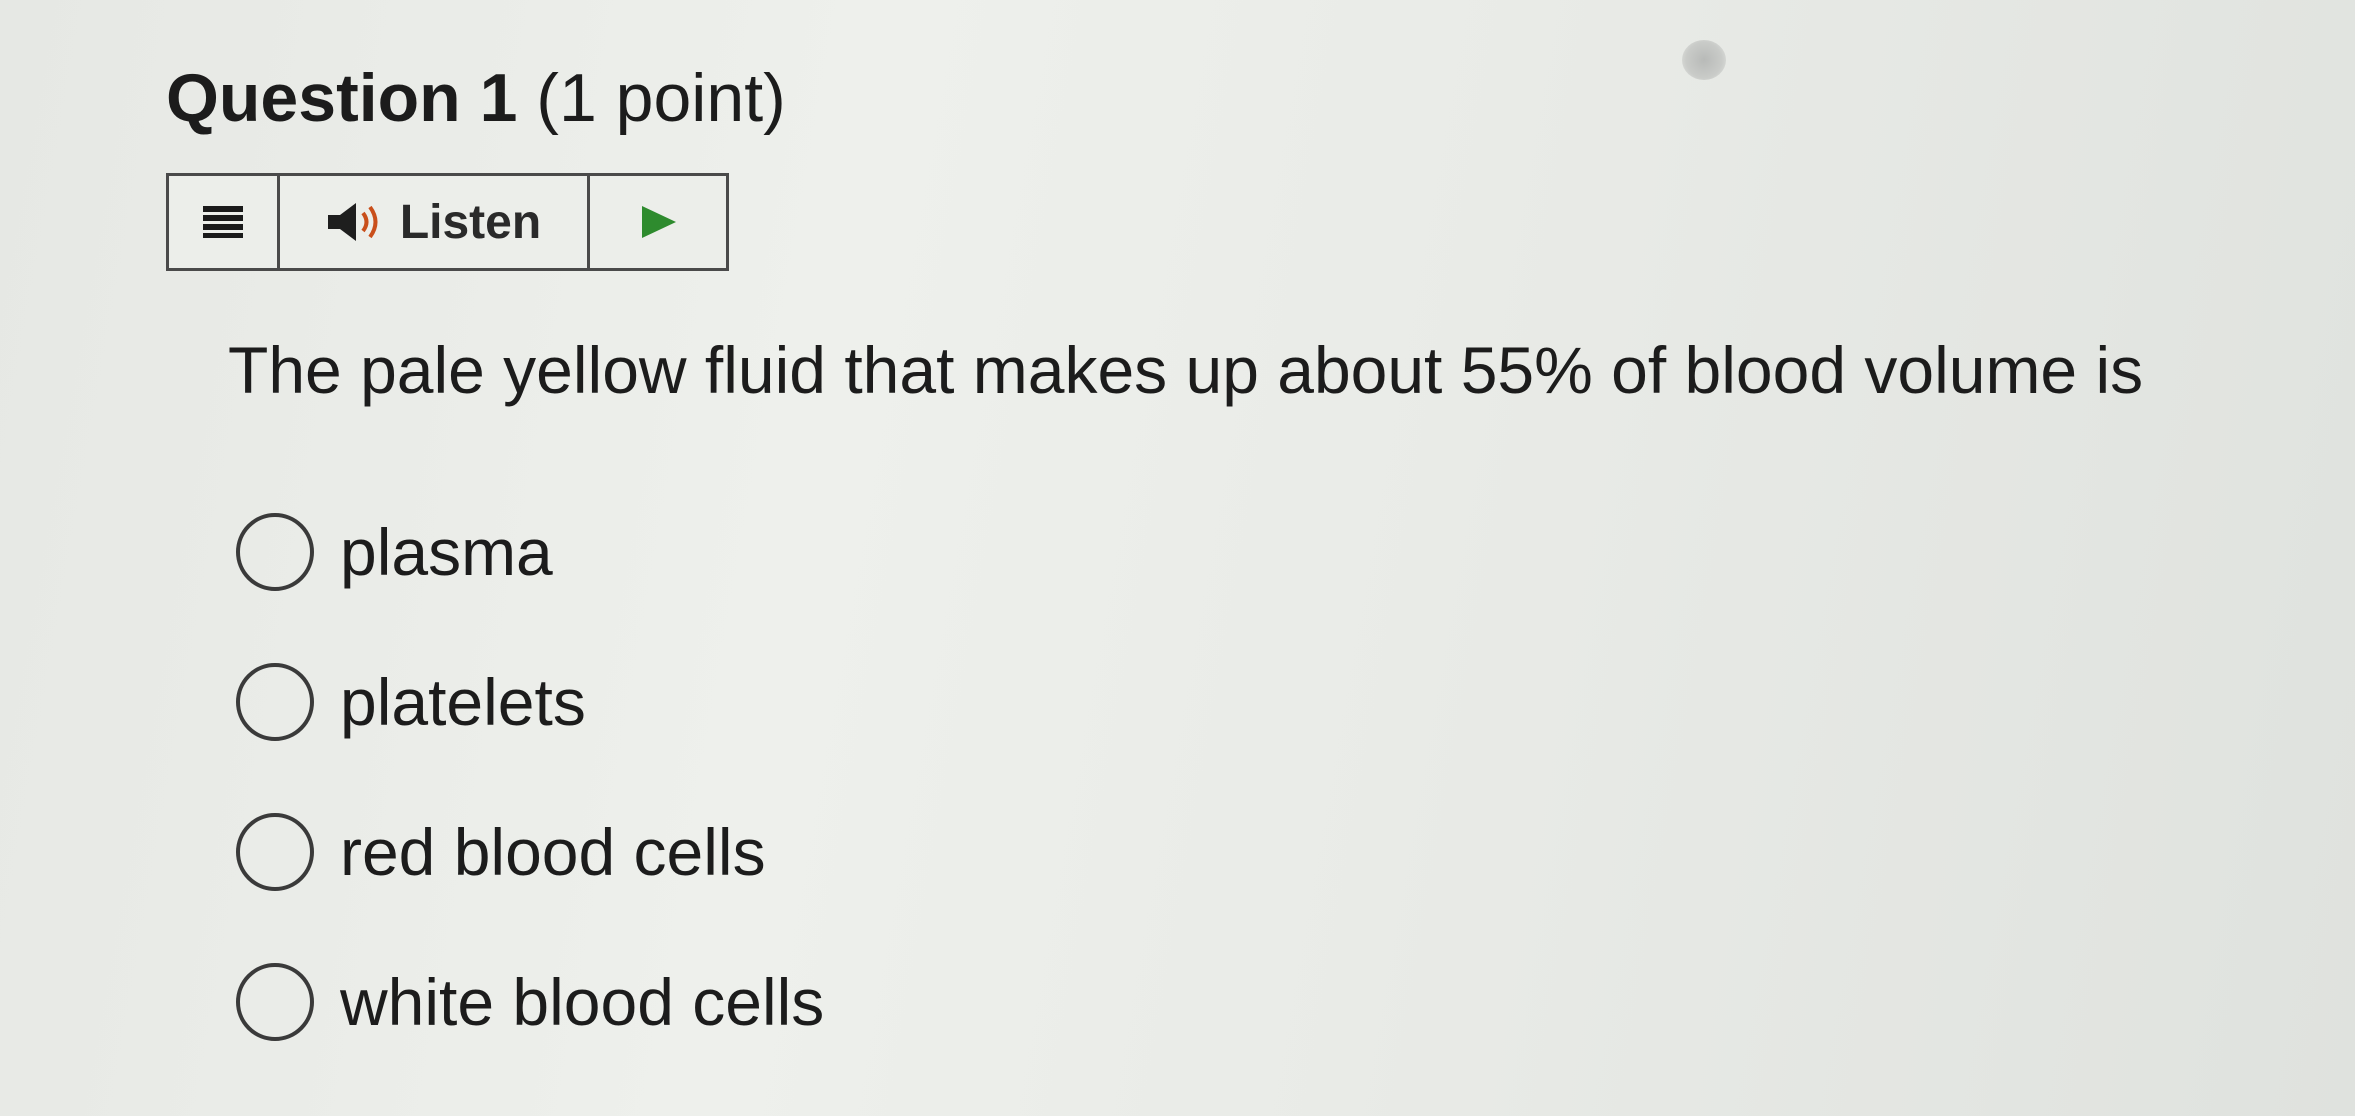  What do you see at coordinates (661, 98) in the screenshot?
I see `question-points: (1 point)` at bounding box center [661, 98].